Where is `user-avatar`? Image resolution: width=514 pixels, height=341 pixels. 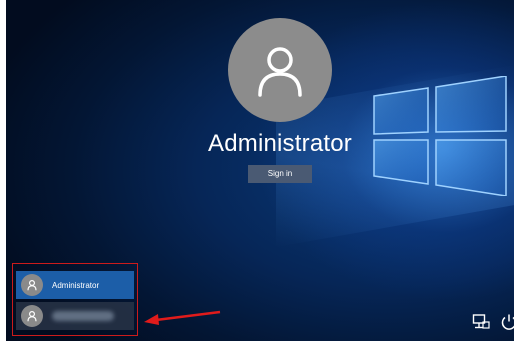 user-avatar is located at coordinates (280, 70).